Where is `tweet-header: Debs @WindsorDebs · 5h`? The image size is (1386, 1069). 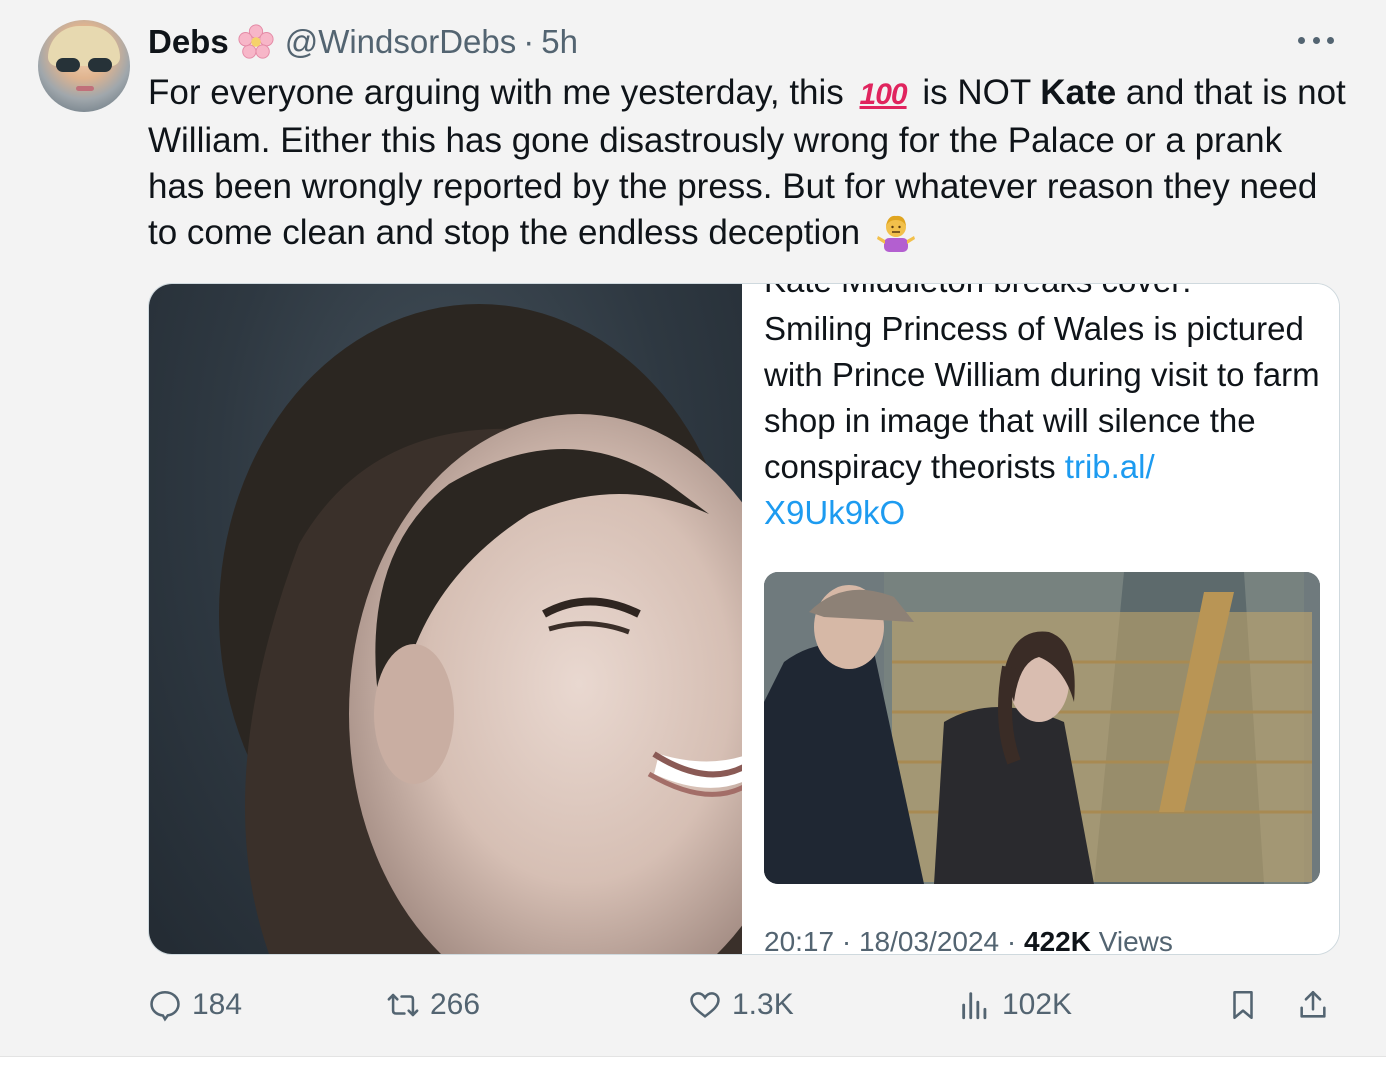
tweet-header: Debs @WindsorDebs · 5h is located at coordinates (363, 42).